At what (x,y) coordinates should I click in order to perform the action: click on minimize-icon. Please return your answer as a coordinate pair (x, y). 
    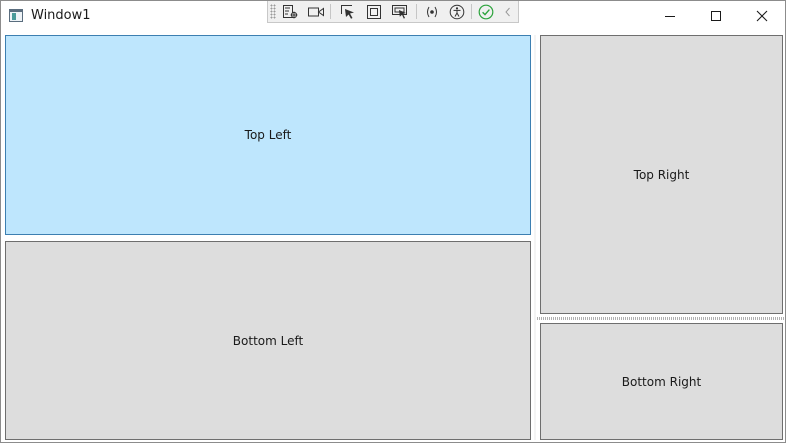
    Looking at the image, I should click on (670, 16).